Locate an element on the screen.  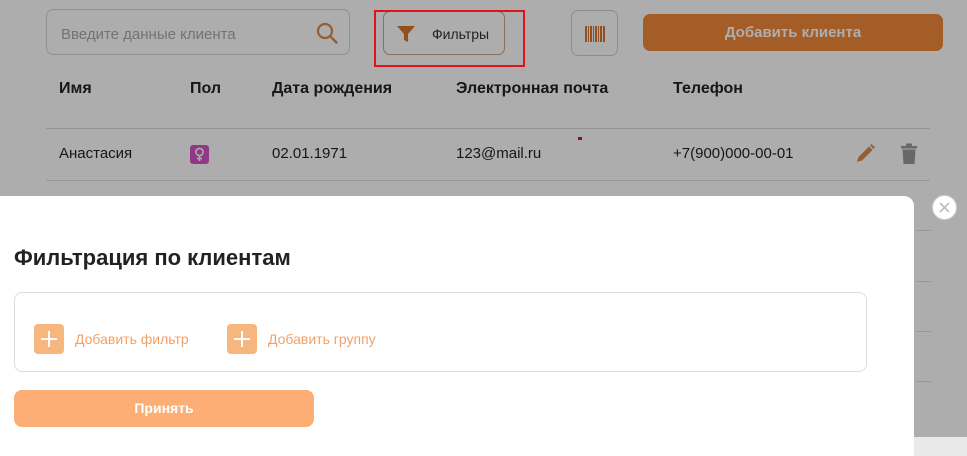
add-filter-plus-icon is located at coordinates (49, 339).